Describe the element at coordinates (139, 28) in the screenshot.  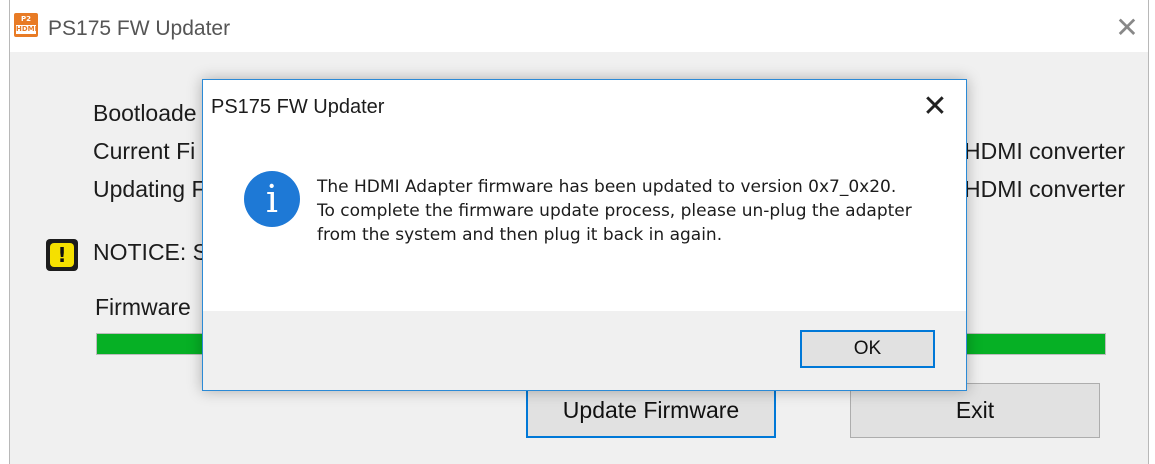
I see `main-window-title: PS175 FW Updater` at that location.